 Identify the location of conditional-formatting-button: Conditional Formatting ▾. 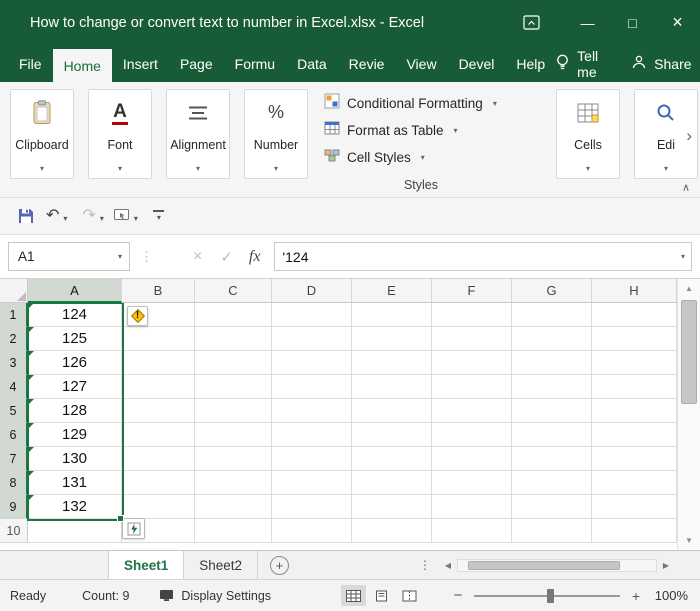
(421, 103).